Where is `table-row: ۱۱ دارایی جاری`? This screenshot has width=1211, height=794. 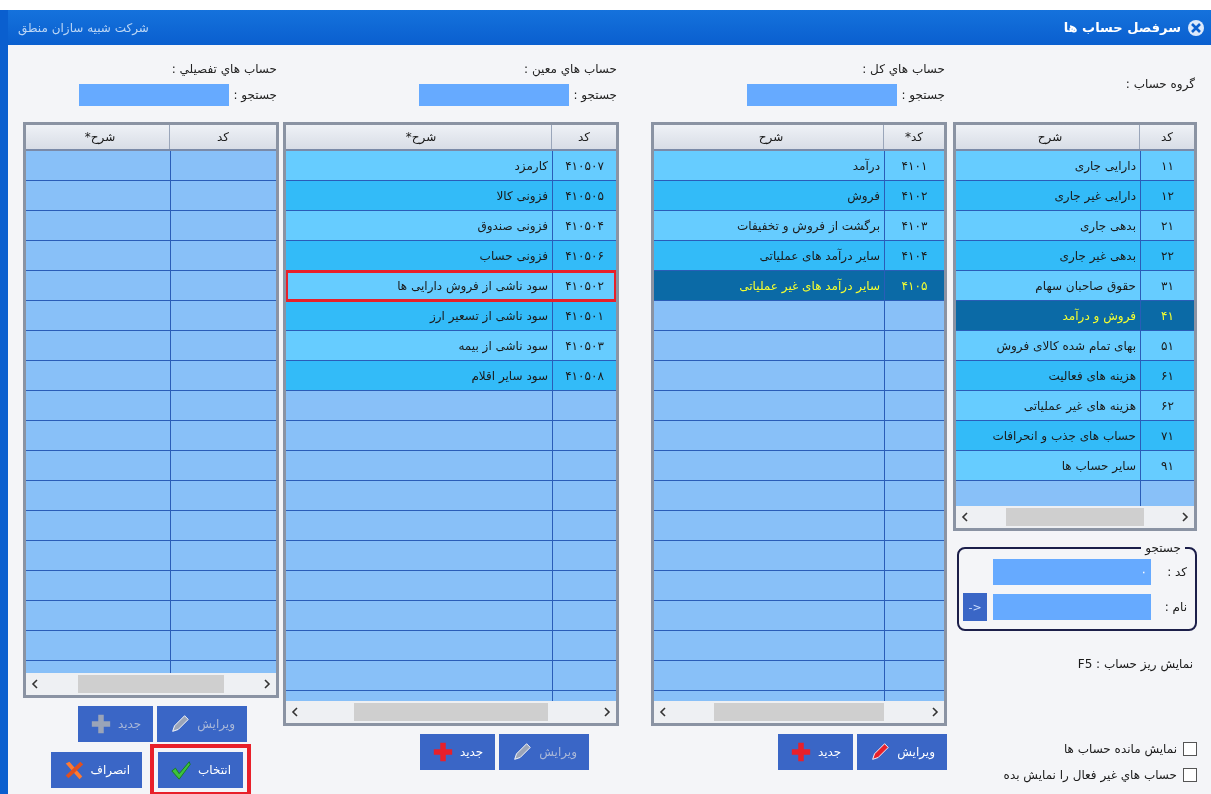
table-row: ۱۱ دارایی جاری is located at coordinates (1075, 166).